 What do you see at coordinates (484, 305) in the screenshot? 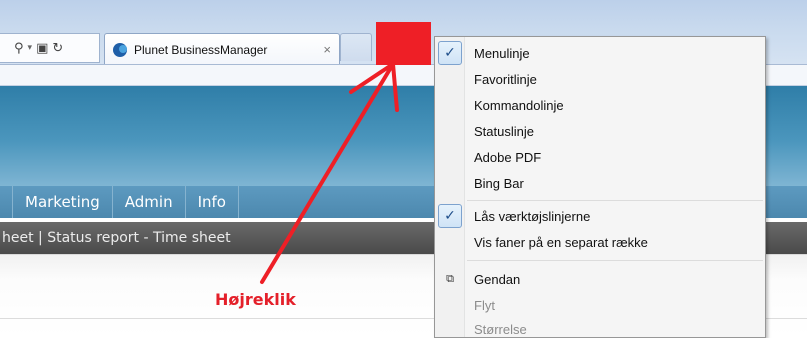
I see `menu-item-label: Flyt` at bounding box center [484, 305].